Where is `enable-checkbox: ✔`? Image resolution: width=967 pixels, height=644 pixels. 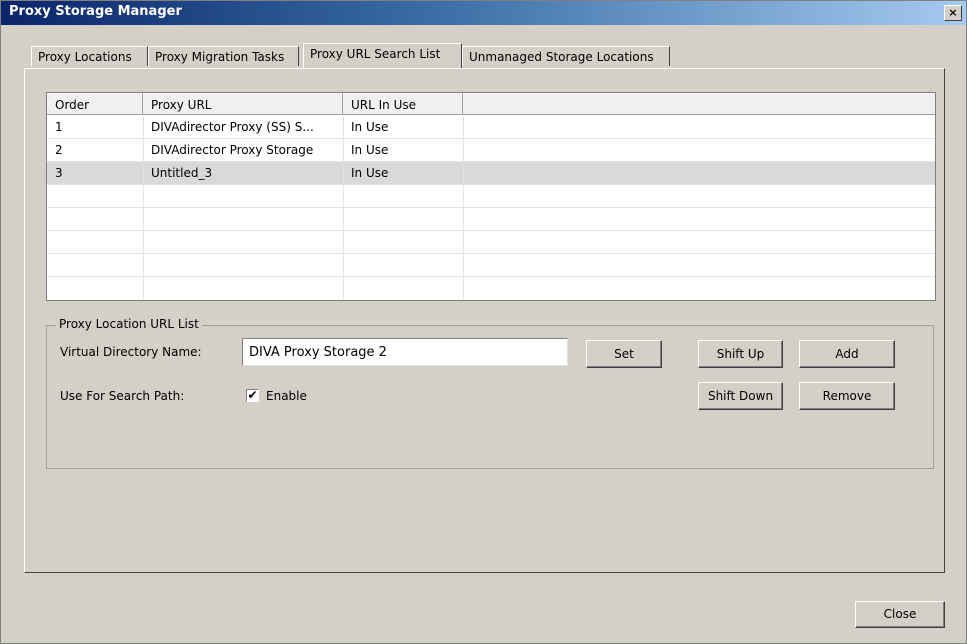
enable-checkbox: ✔ is located at coordinates (252, 395).